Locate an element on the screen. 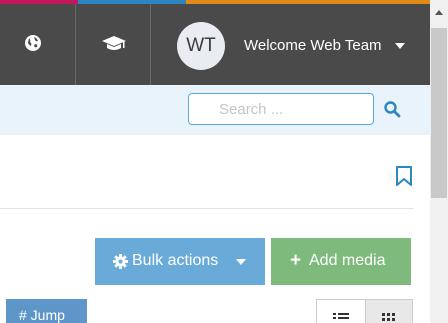 This screenshot has width=448, height=323. section-divider is located at coordinates (207, 208).